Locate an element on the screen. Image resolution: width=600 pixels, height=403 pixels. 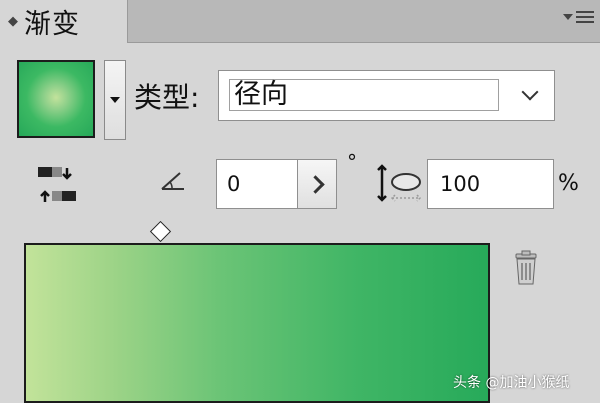
trash-icon is located at coordinates (526, 268).